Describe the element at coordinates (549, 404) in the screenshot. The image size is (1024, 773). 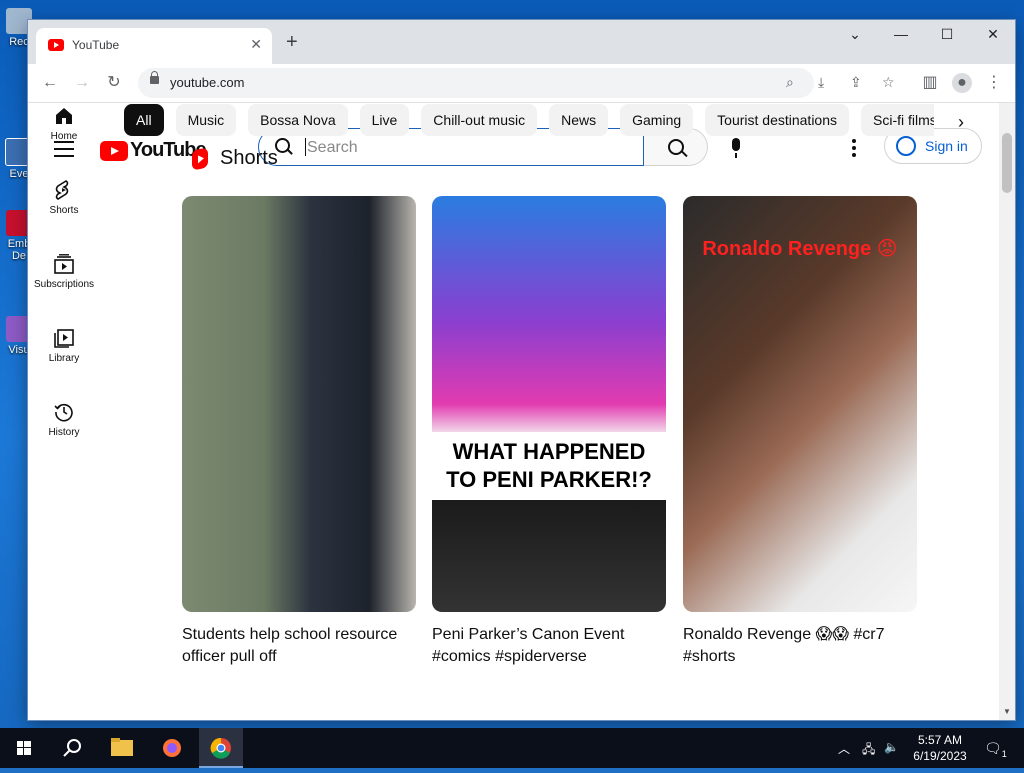
I see `short-thumbnail: WHAT HAPPENED TO PENI PARKER!?` at that location.